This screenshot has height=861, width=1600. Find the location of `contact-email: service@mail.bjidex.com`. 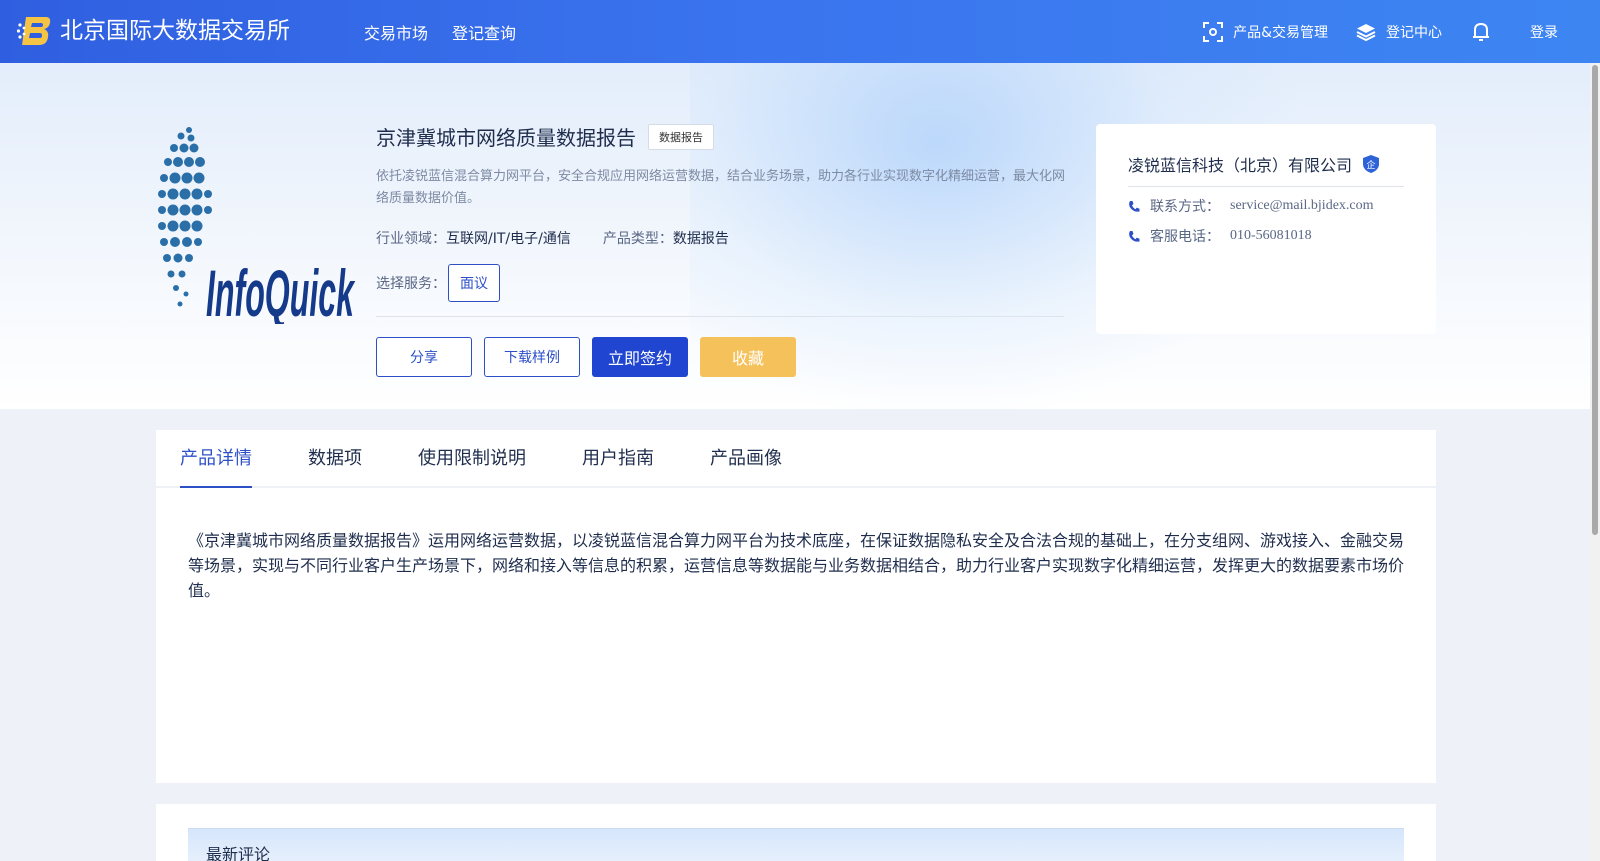

contact-email: service@mail.bjidex.com is located at coordinates (1302, 205).